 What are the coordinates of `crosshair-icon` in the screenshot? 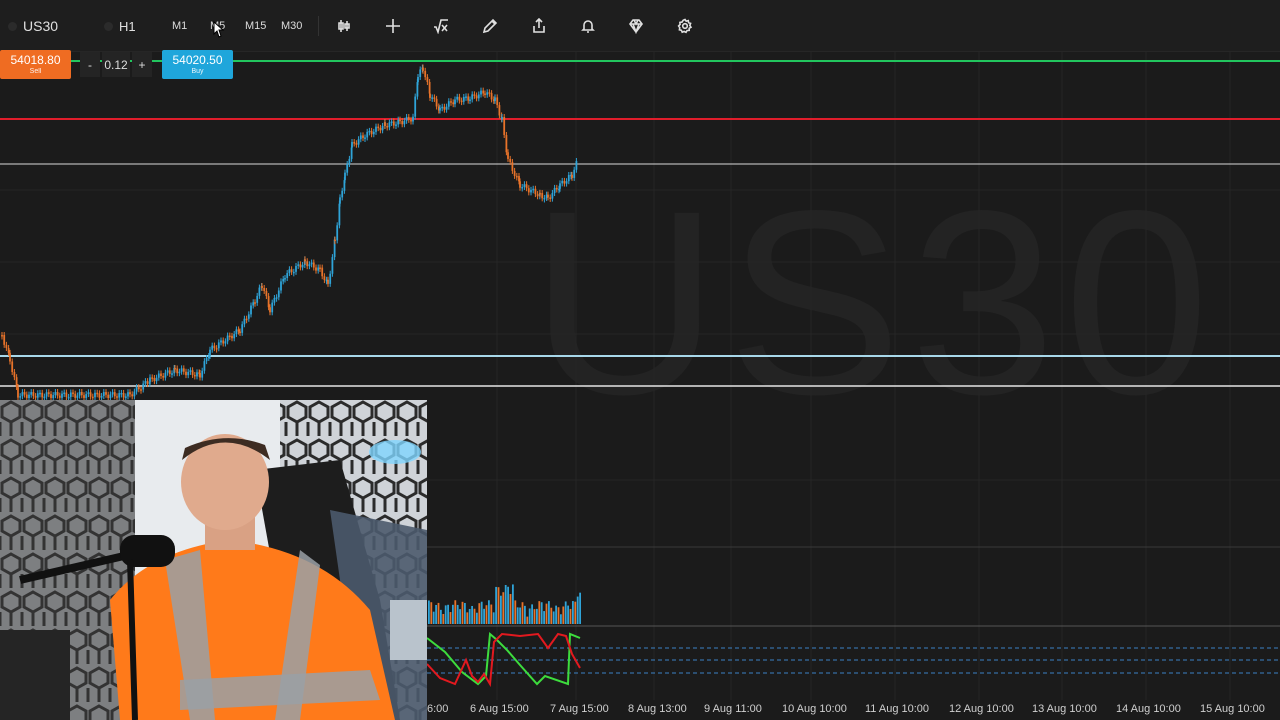 It's located at (393, 26).